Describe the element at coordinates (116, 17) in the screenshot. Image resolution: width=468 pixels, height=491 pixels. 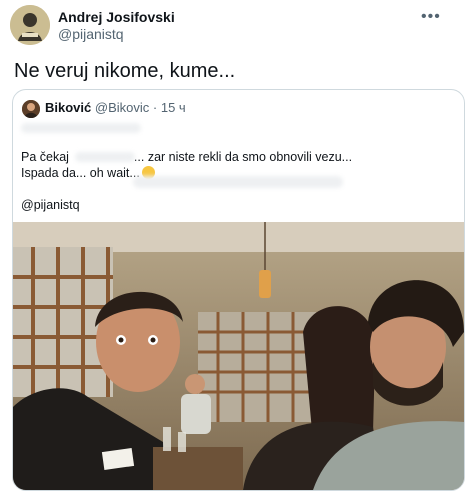
I see `author-name: Andrej Josifovski` at that location.